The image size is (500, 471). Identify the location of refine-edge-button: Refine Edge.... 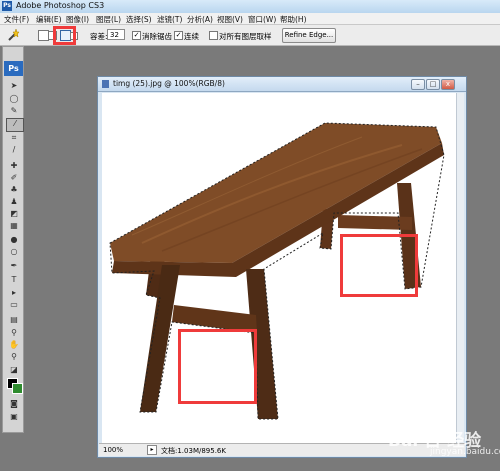
(309, 35).